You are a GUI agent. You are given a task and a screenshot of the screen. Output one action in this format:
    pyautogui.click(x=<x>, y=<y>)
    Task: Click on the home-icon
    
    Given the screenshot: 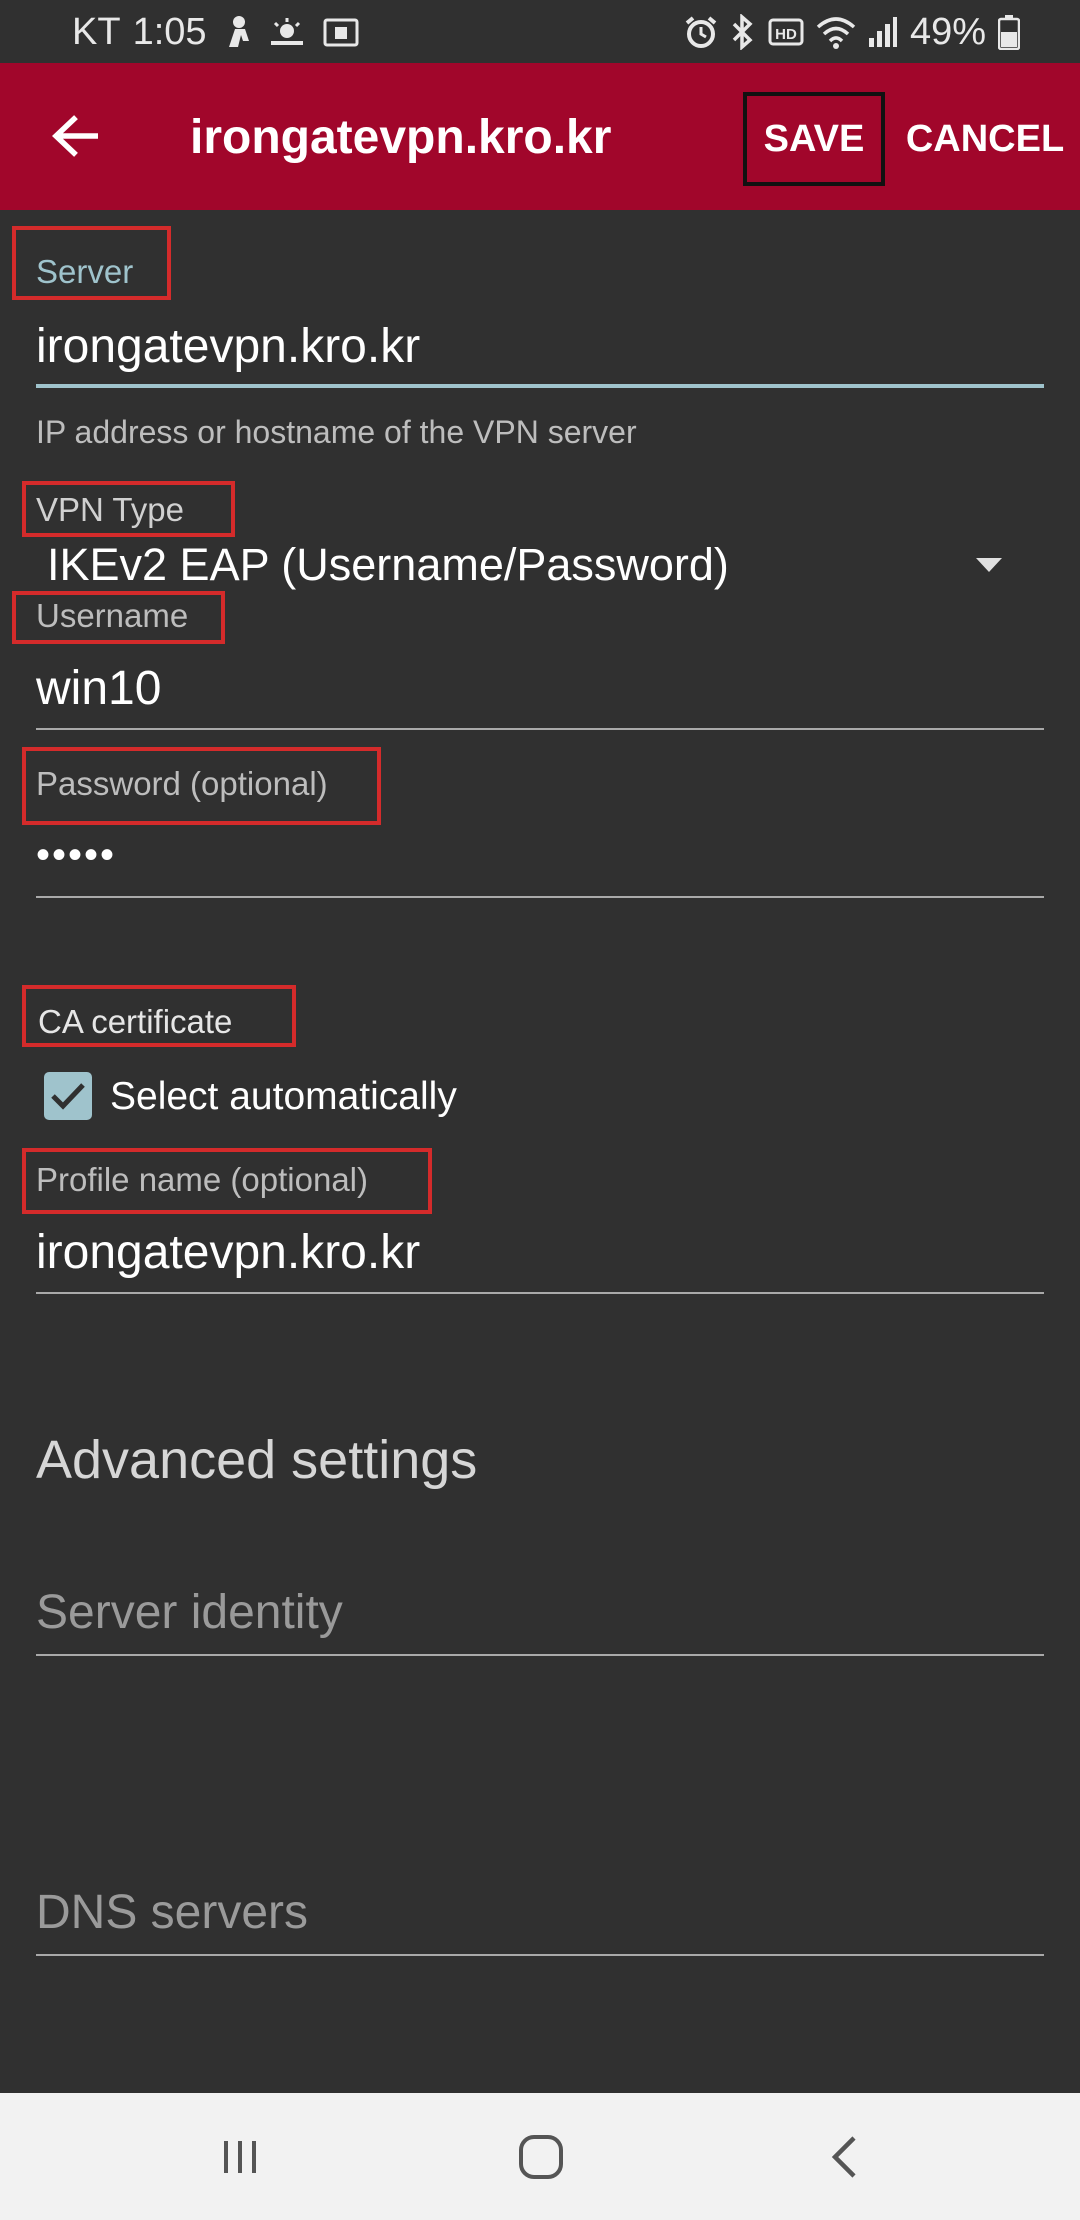 What is the action you would take?
    pyautogui.click(x=541, y=2157)
    